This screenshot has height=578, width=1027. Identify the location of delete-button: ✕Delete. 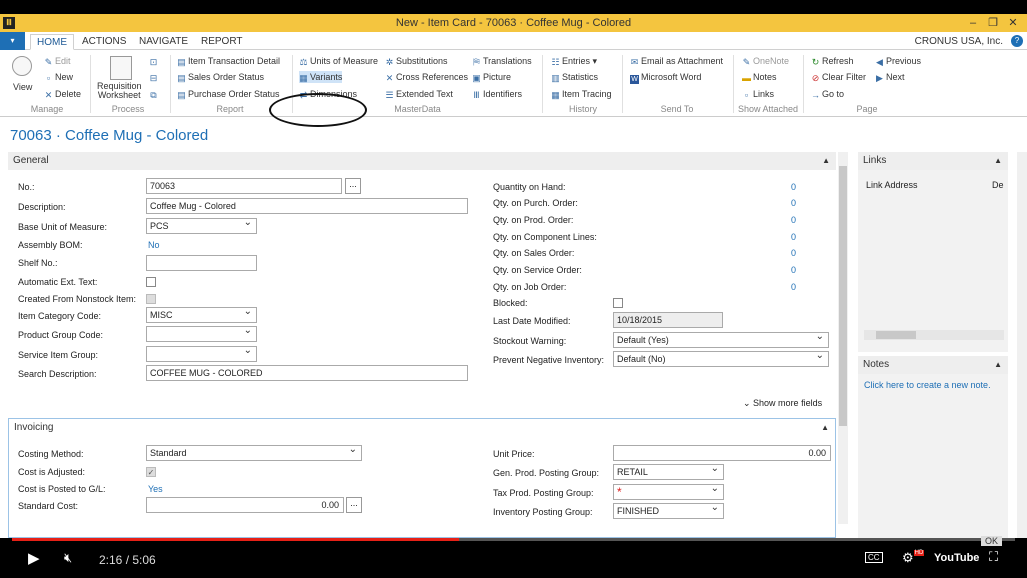
(62, 94).